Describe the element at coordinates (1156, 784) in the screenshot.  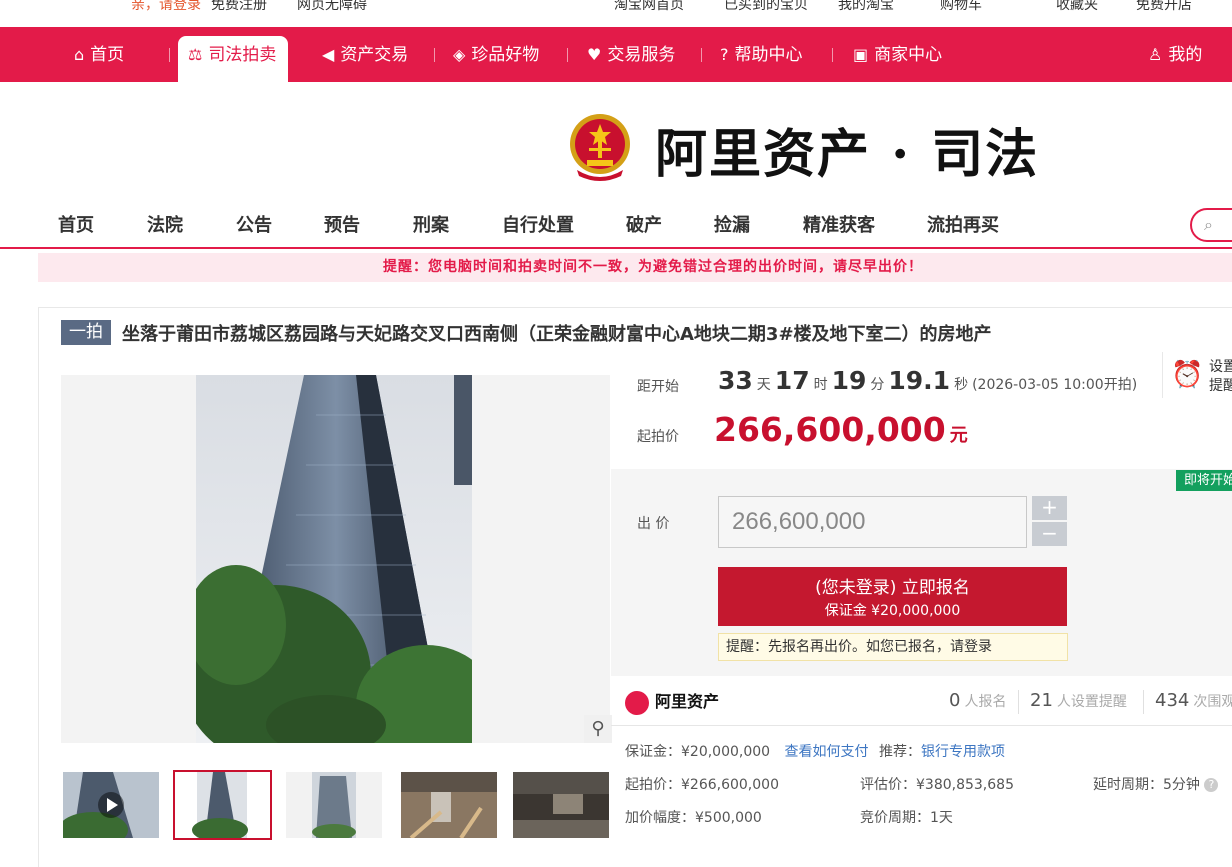
I see `delay-period: 延时周期：5分钟 ?` at that location.